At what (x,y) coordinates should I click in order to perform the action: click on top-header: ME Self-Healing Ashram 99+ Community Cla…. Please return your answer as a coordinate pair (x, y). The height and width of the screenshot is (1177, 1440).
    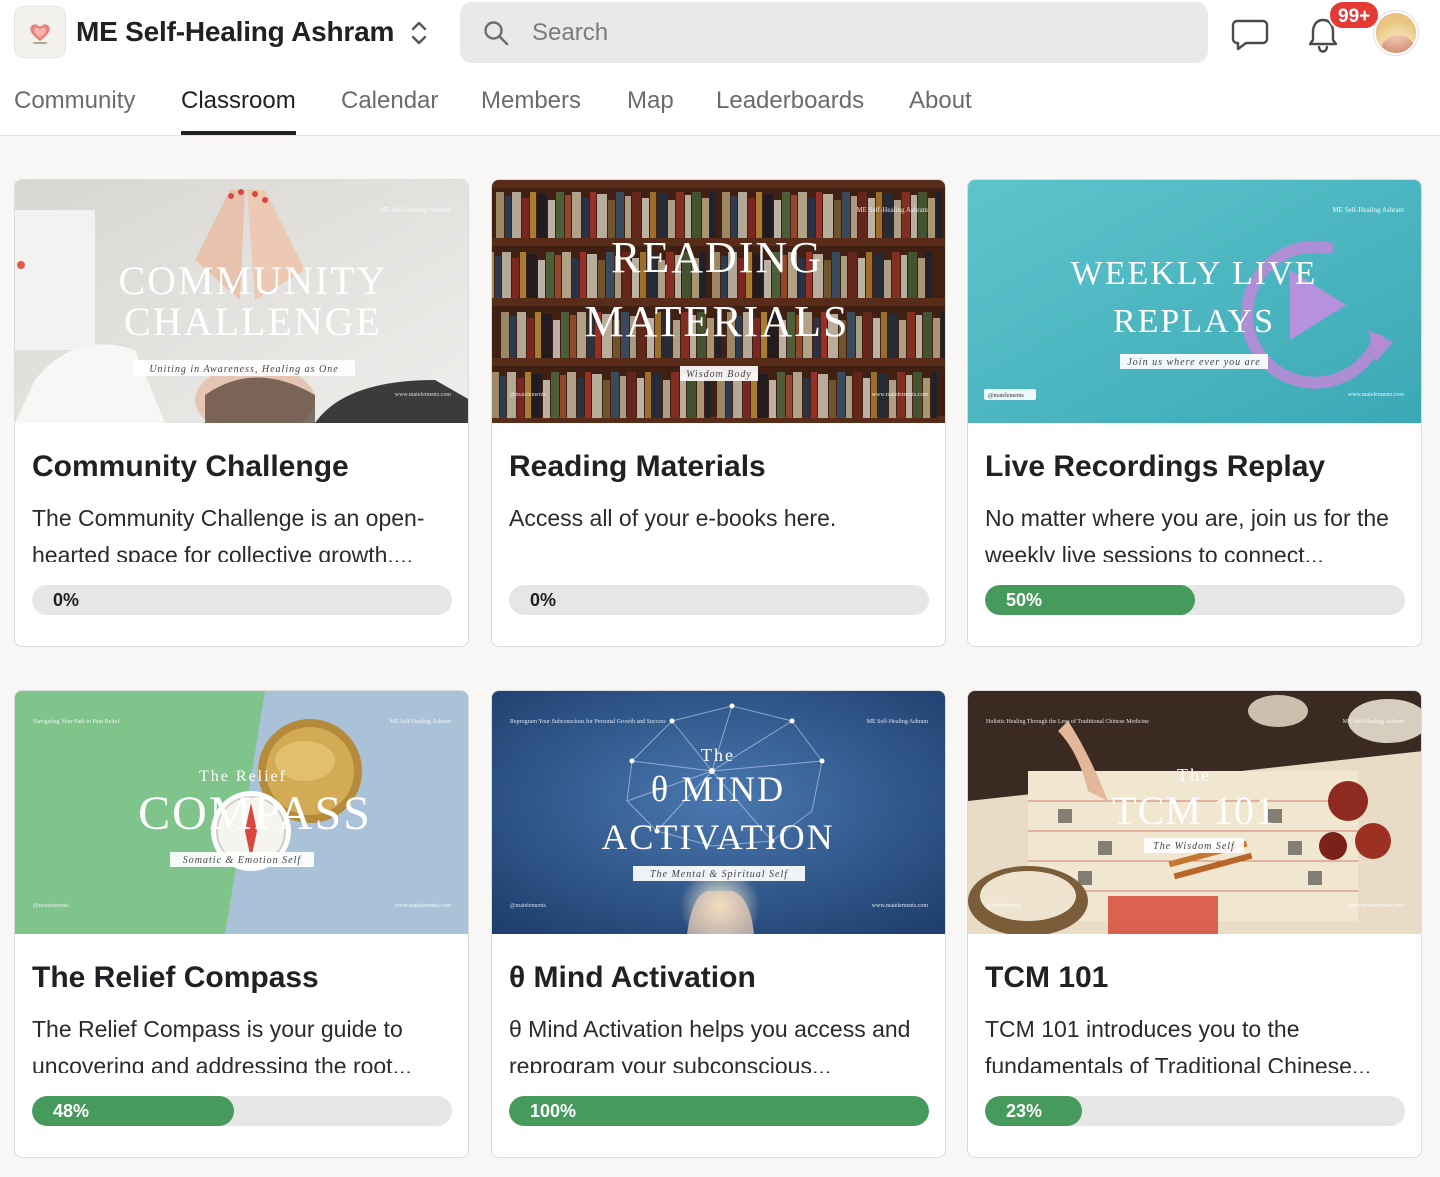
    Looking at the image, I should click on (720, 68).